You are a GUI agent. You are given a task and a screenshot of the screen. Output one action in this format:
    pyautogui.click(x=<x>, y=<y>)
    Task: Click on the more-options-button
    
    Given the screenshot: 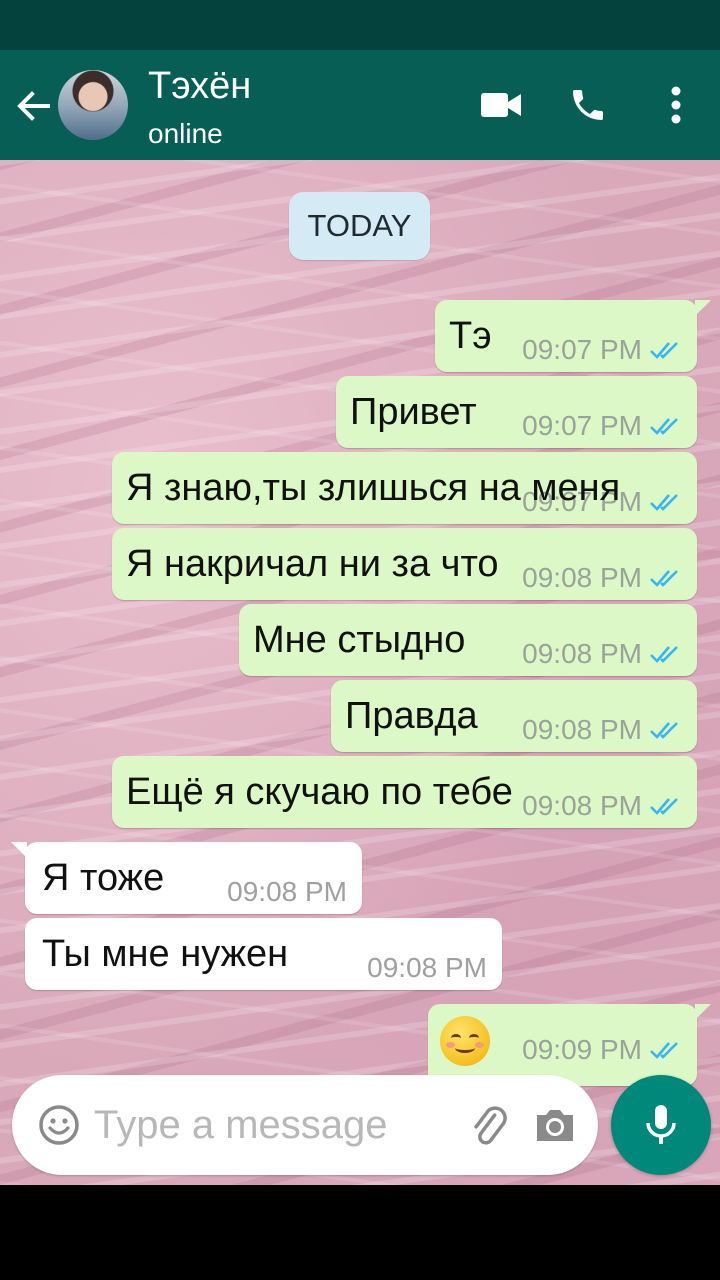 What is the action you would take?
    pyautogui.click(x=676, y=105)
    